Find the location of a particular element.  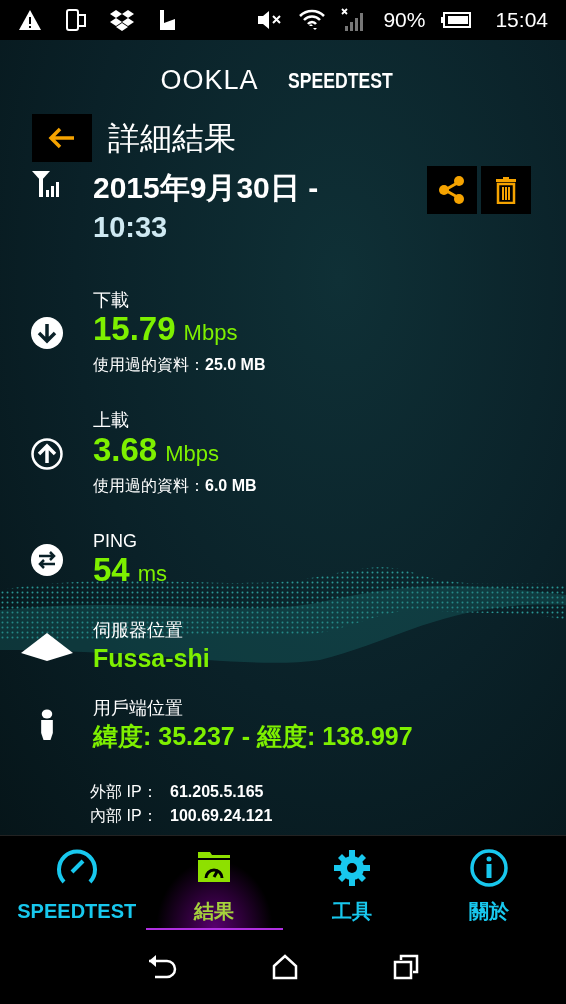

delete-button is located at coordinates (506, 190).